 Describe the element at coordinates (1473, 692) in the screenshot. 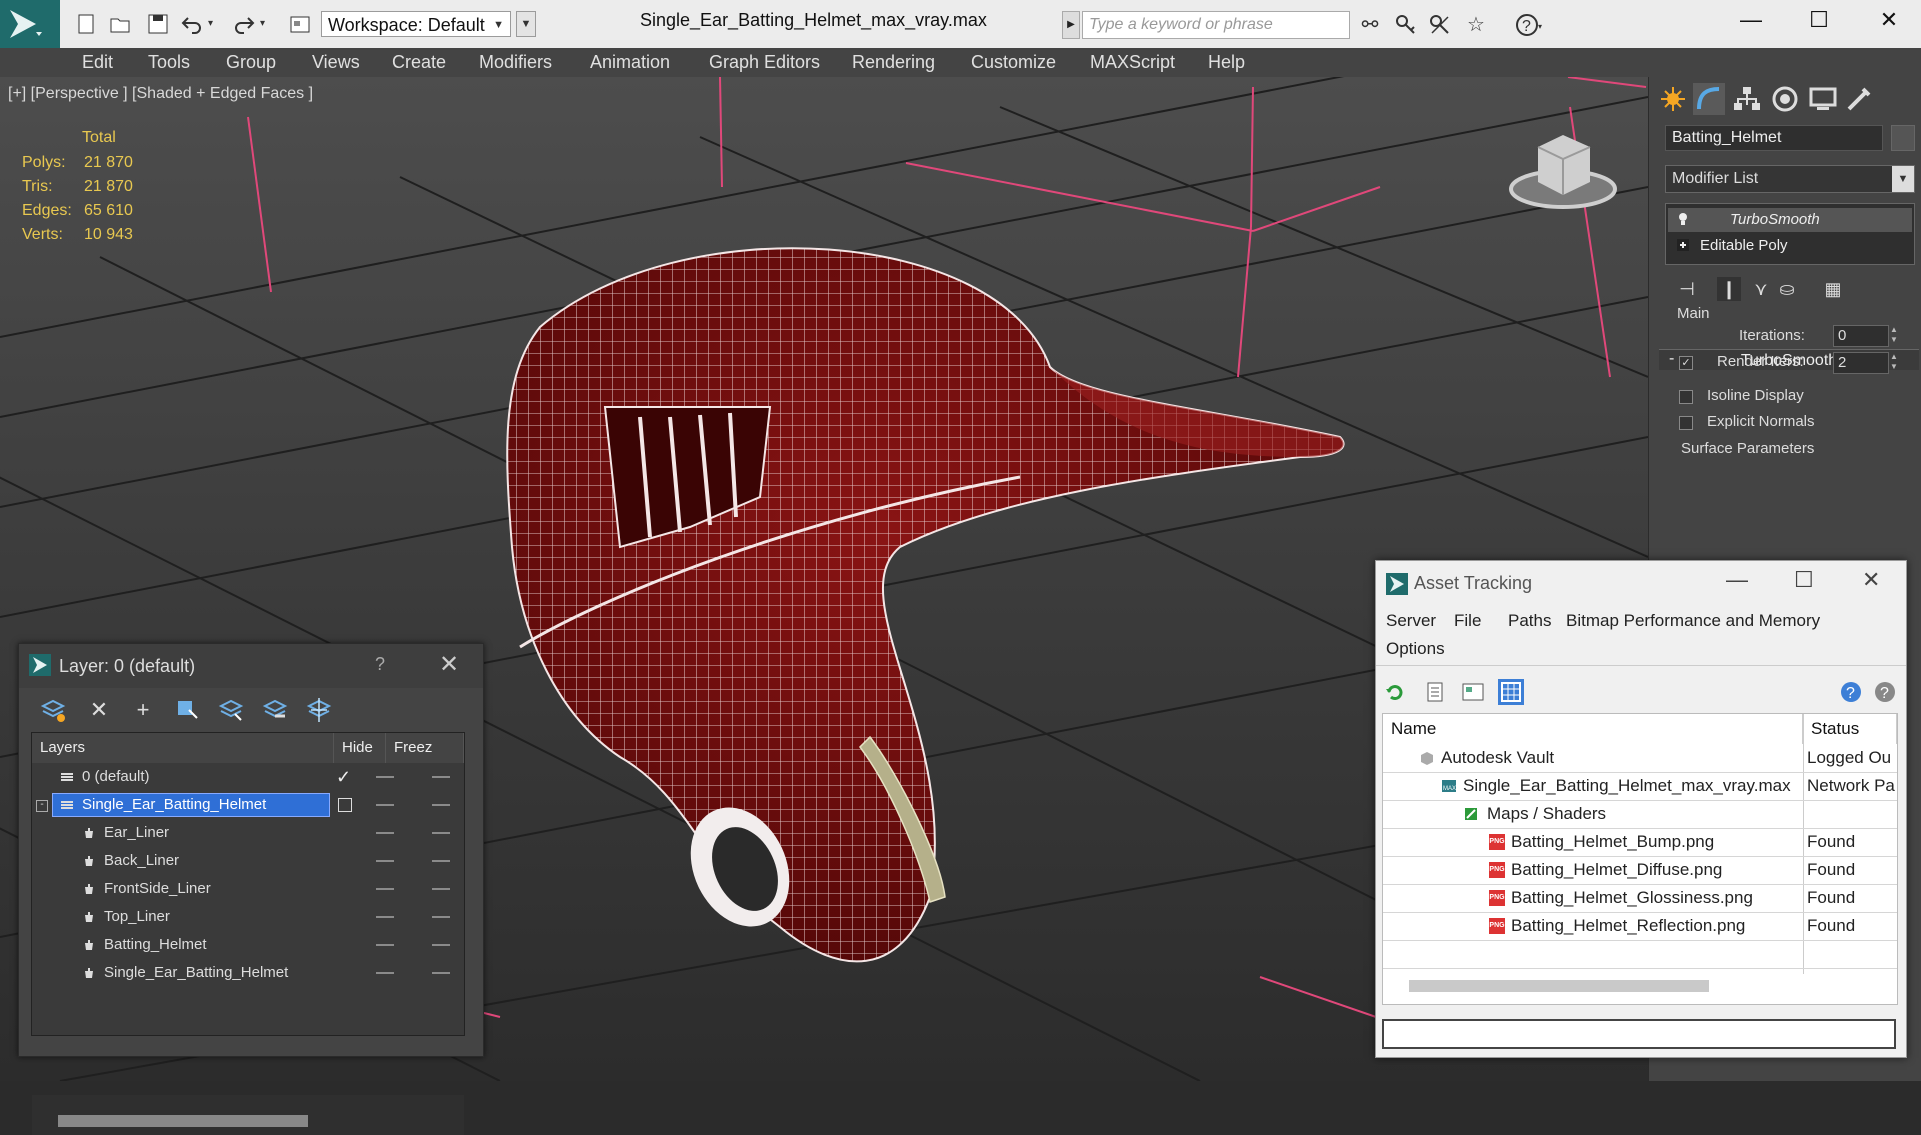

I see `thumbnail-view-icon` at that location.